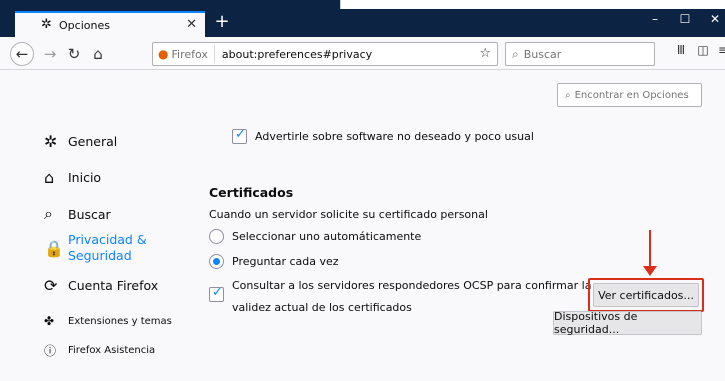 This screenshot has width=725, height=381. Describe the element at coordinates (216, 261) in the screenshot. I see `radio-ask-each-time` at that location.